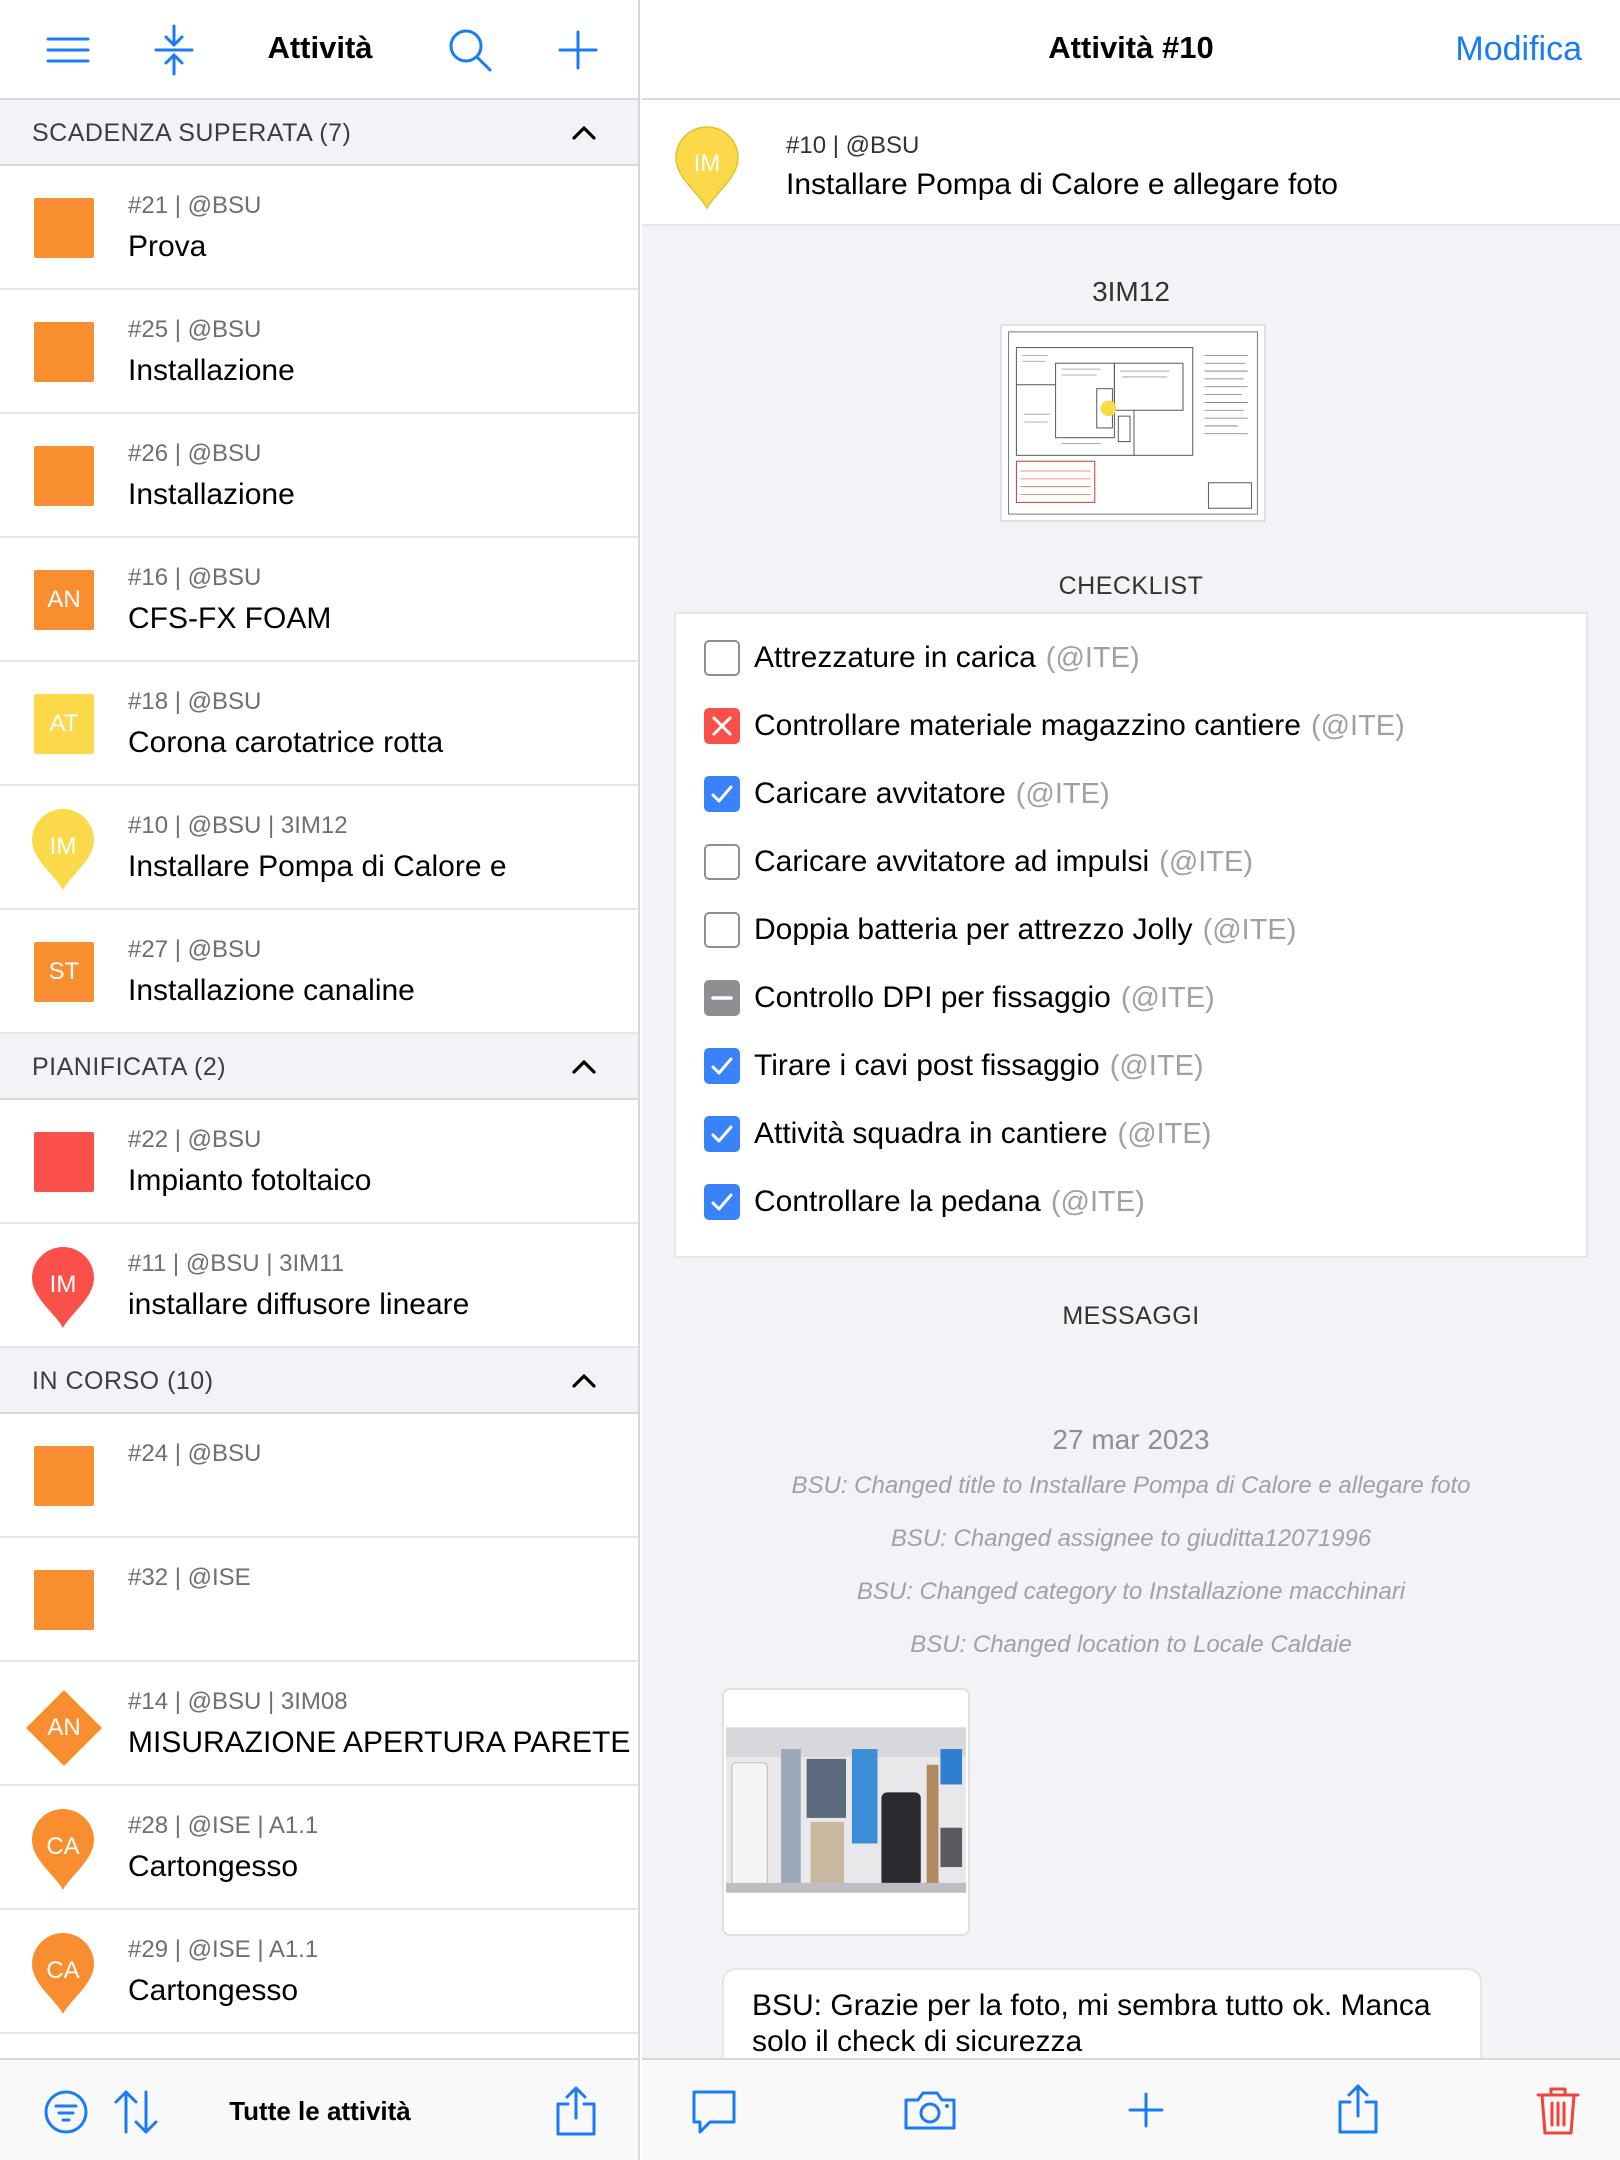  Describe the element at coordinates (1131, 1644) in the screenshot. I see `system-message: BSU: Changed location to Locale Caldaie` at that location.